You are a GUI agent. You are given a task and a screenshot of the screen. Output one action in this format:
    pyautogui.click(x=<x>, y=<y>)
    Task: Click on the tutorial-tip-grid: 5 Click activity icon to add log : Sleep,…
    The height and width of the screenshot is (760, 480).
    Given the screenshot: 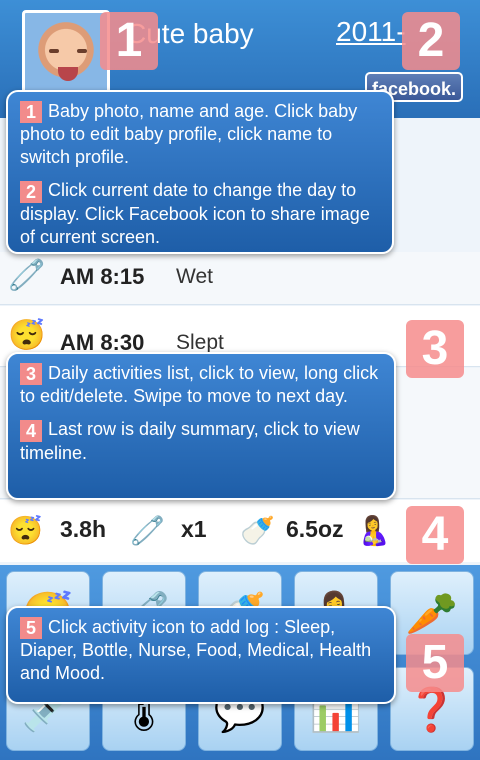 What is the action you would take?
    pyautogui.click(x=201, y=655)
    